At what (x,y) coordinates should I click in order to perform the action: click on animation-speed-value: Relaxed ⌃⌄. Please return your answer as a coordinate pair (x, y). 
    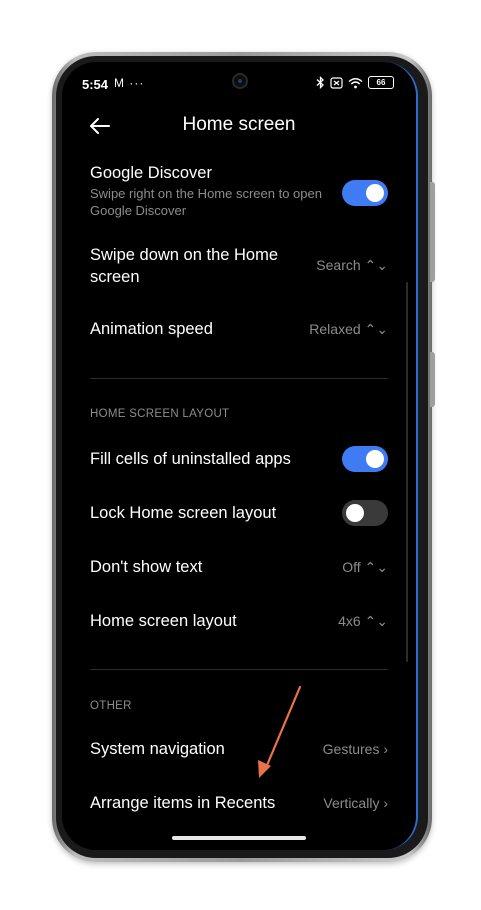
    Looking at the image, I should click on (348, 329).